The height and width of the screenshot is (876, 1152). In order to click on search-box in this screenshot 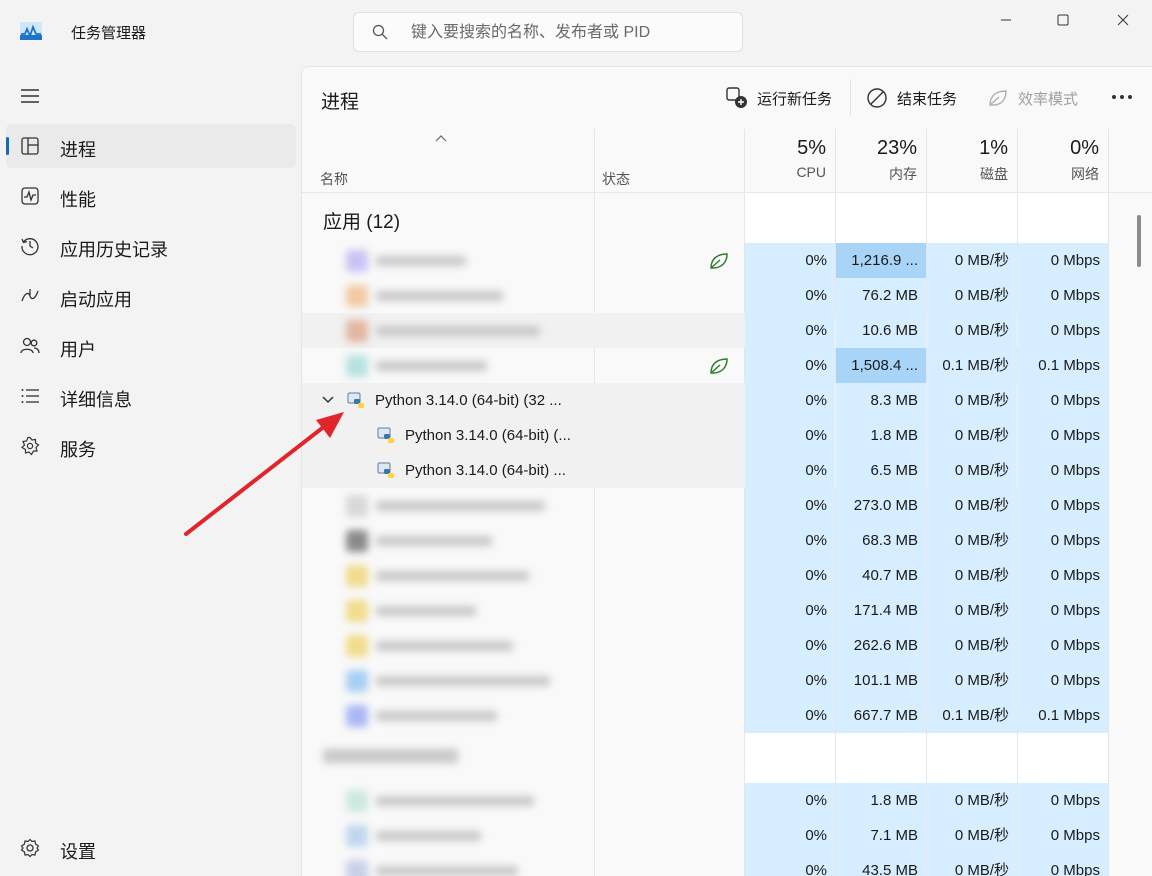, I will do `click(548, 32)`.